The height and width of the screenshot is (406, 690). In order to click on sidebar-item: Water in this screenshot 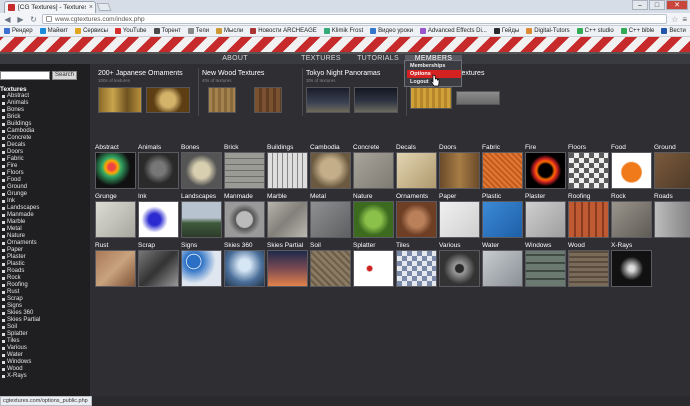, I will do `click(21, 355)`.